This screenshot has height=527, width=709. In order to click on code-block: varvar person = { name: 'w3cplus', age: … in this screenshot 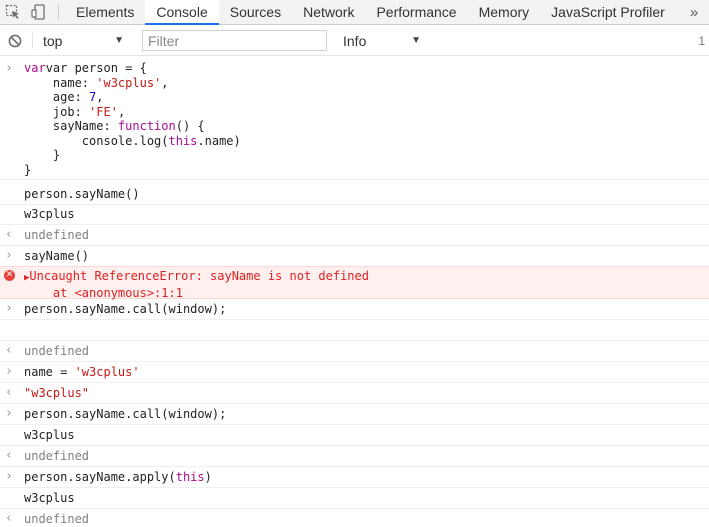, I will do `click(132, 119)`.